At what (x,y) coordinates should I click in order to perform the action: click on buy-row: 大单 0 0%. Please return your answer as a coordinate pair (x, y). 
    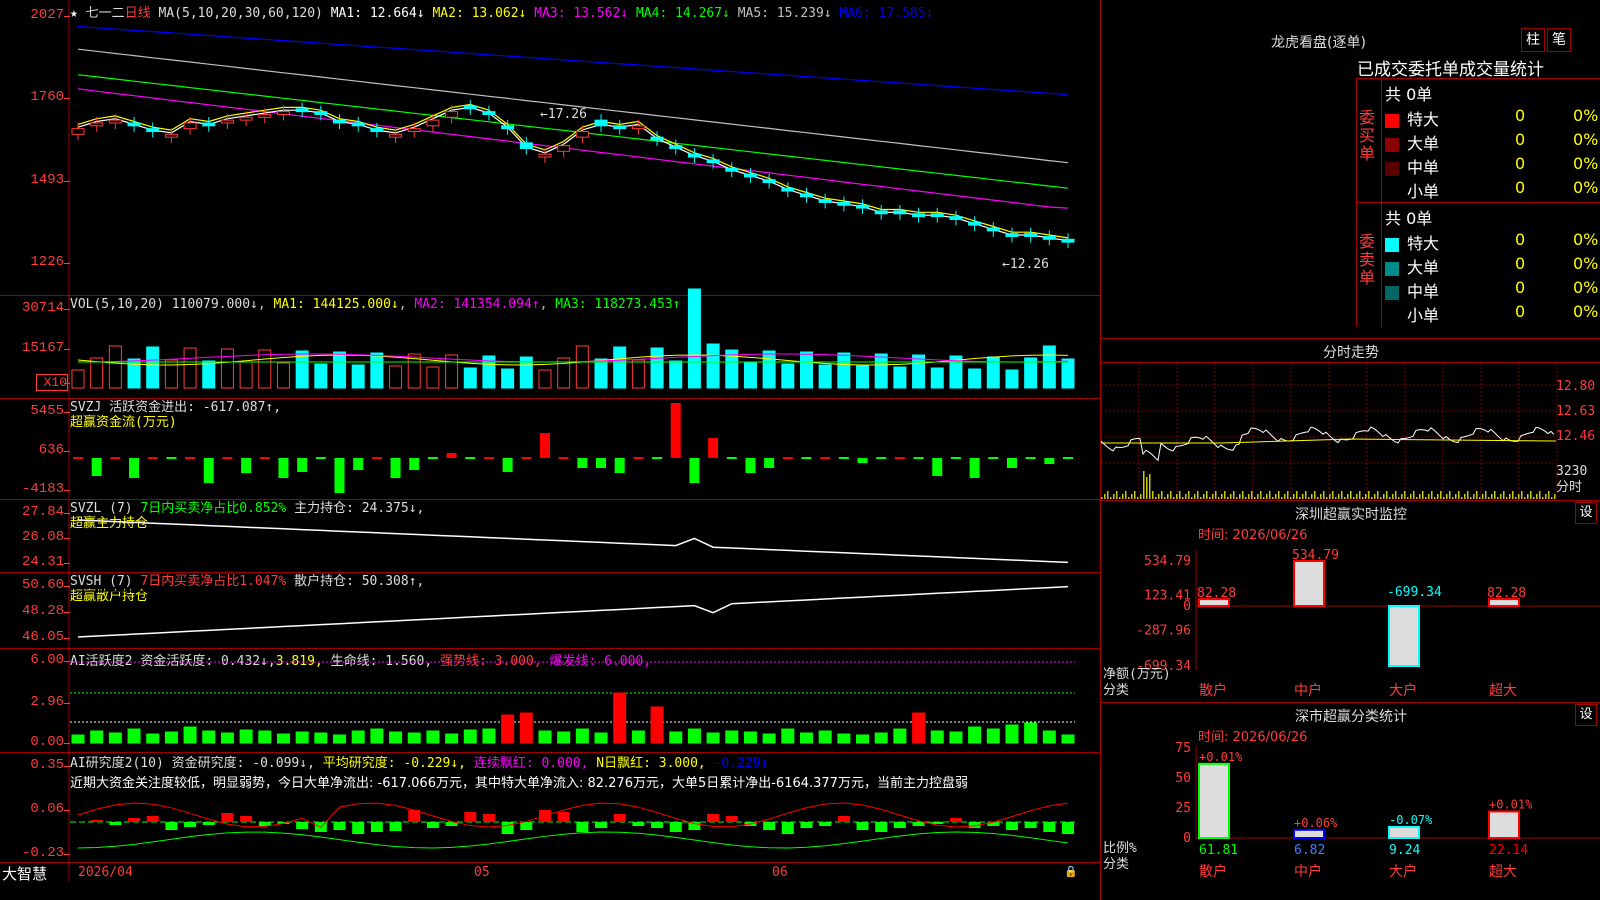
    Looking at the image, I should click on (1492, 142).